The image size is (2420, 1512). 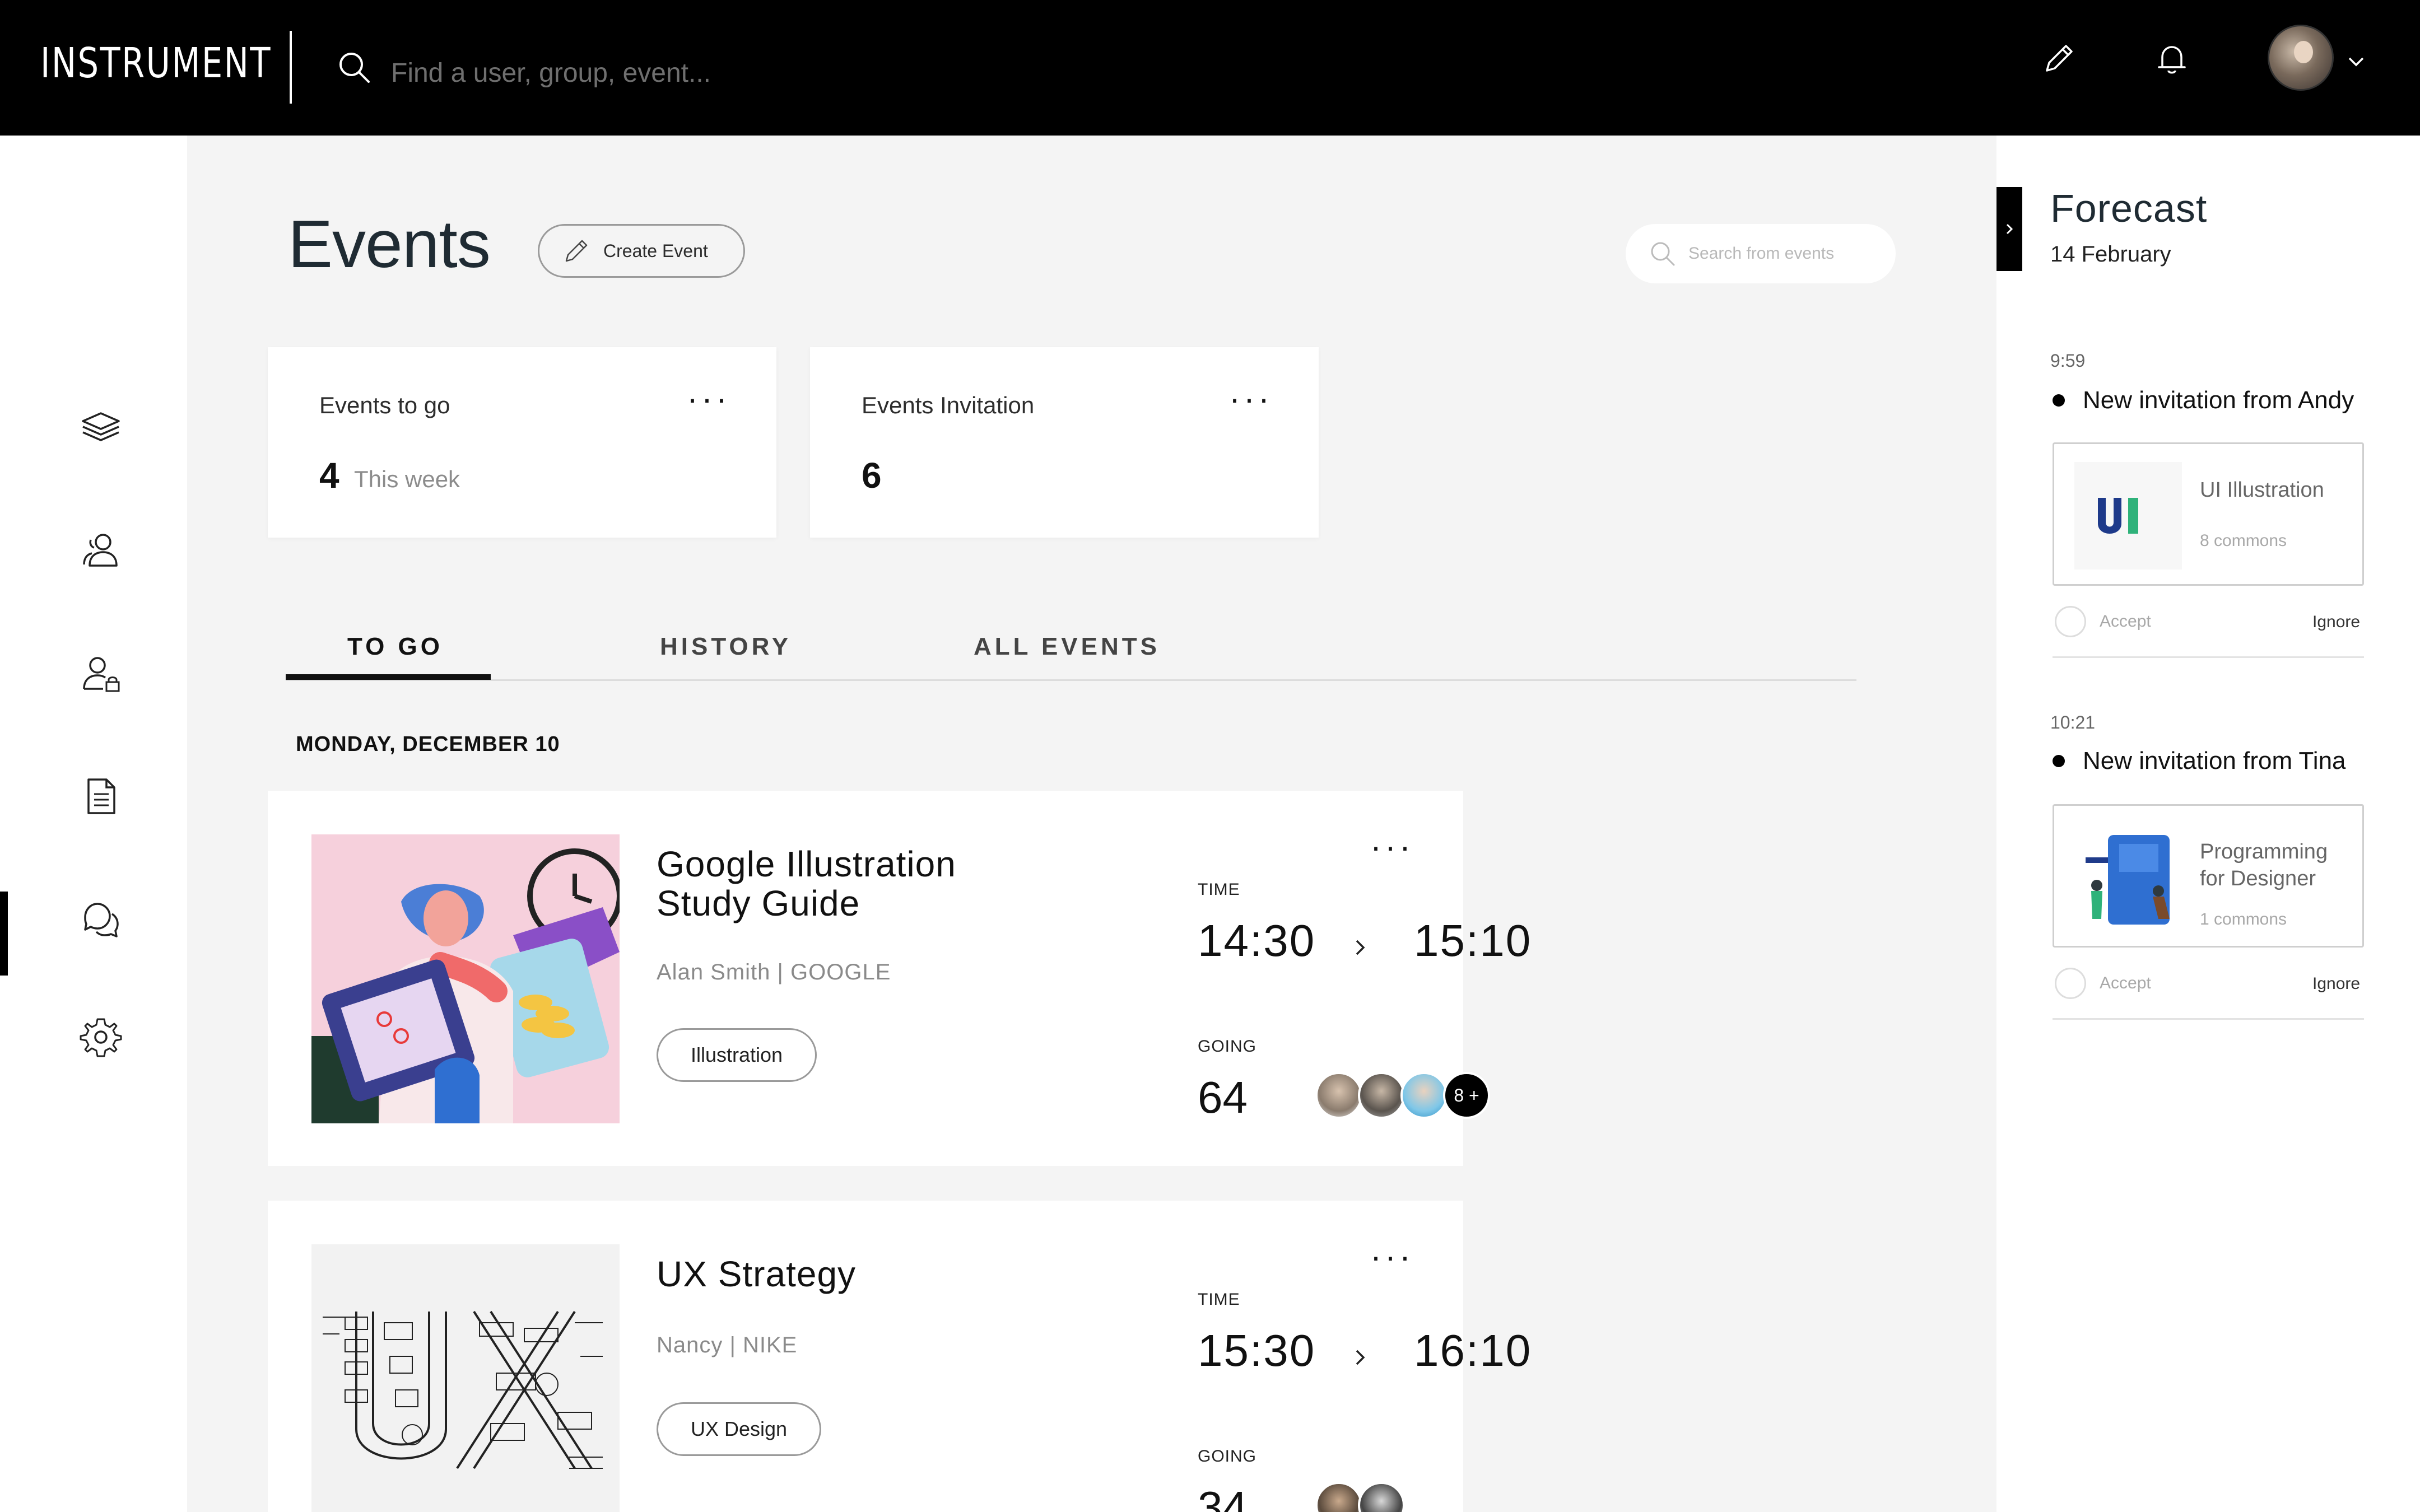 What do you see at coordinates (2068, 361) in the screenshot?
I see `notification-time: 9:59` at bounding box center [2068, 361].